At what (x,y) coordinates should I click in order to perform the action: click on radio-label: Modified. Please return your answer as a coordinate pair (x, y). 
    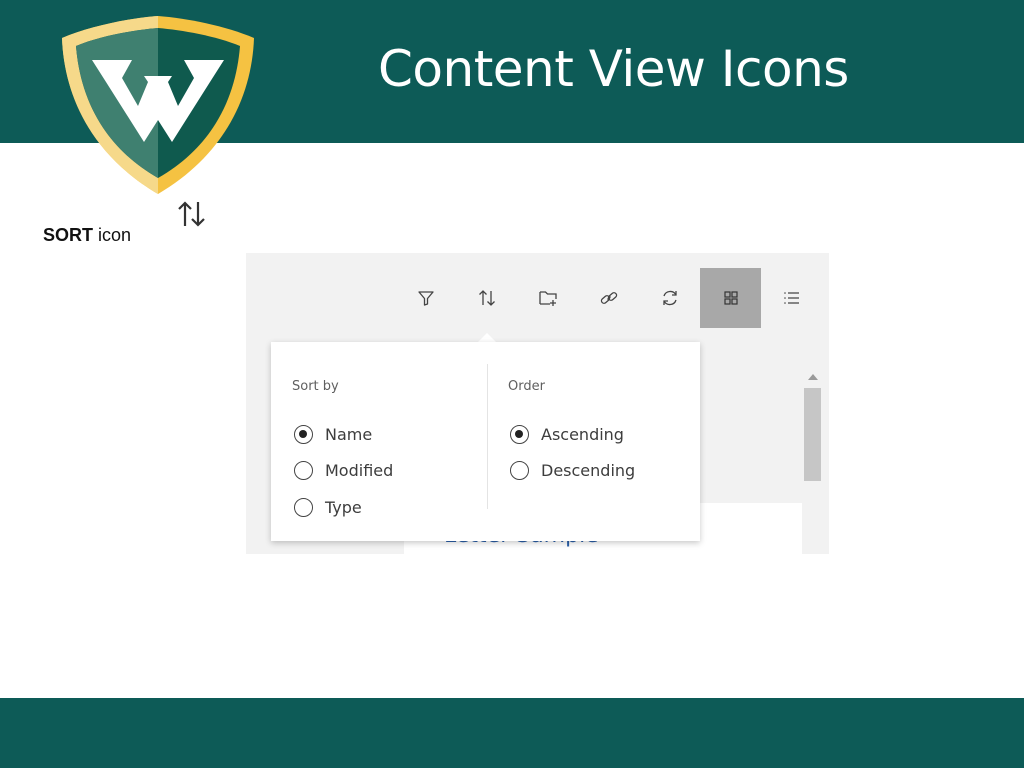
    Looking at the image, I should click on (359, 470).